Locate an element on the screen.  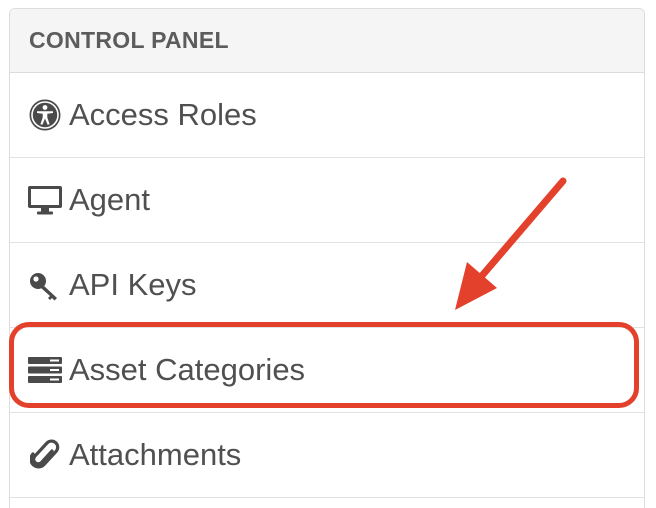
panel-header: CONTROL PANEL is located at coordinates (327, 41).